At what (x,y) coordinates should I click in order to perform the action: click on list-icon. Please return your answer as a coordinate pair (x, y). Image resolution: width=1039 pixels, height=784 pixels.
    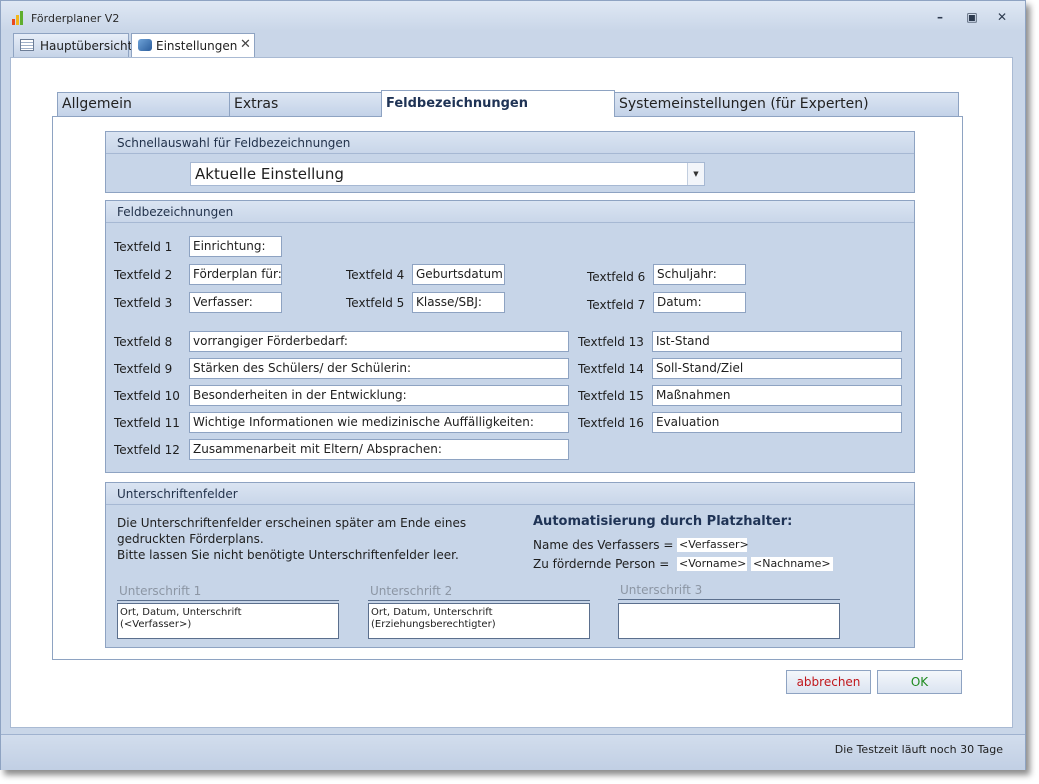
    Looking at the image, I should click on (27, 45).